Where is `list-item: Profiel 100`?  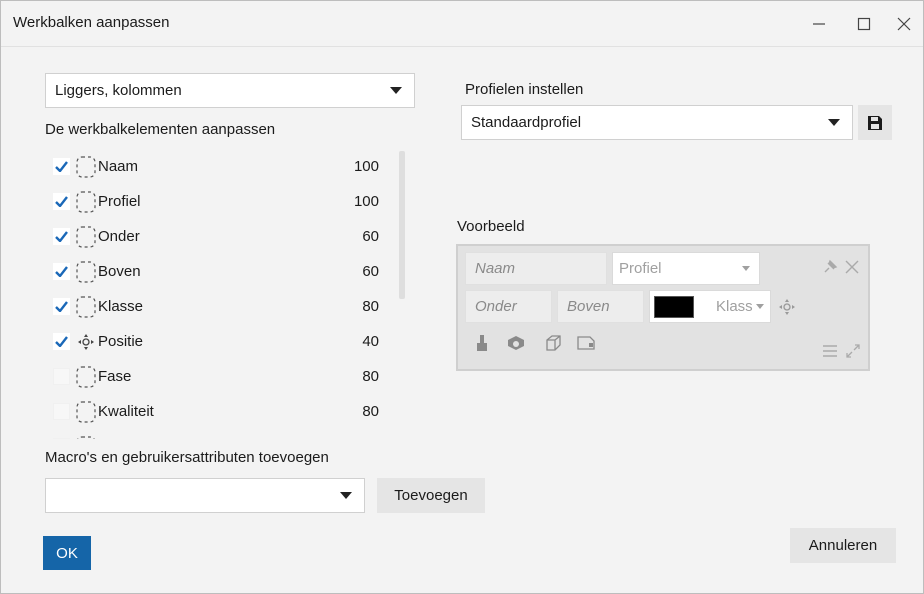
list-item: Profiel 100 is located at coordinates (213, 201).